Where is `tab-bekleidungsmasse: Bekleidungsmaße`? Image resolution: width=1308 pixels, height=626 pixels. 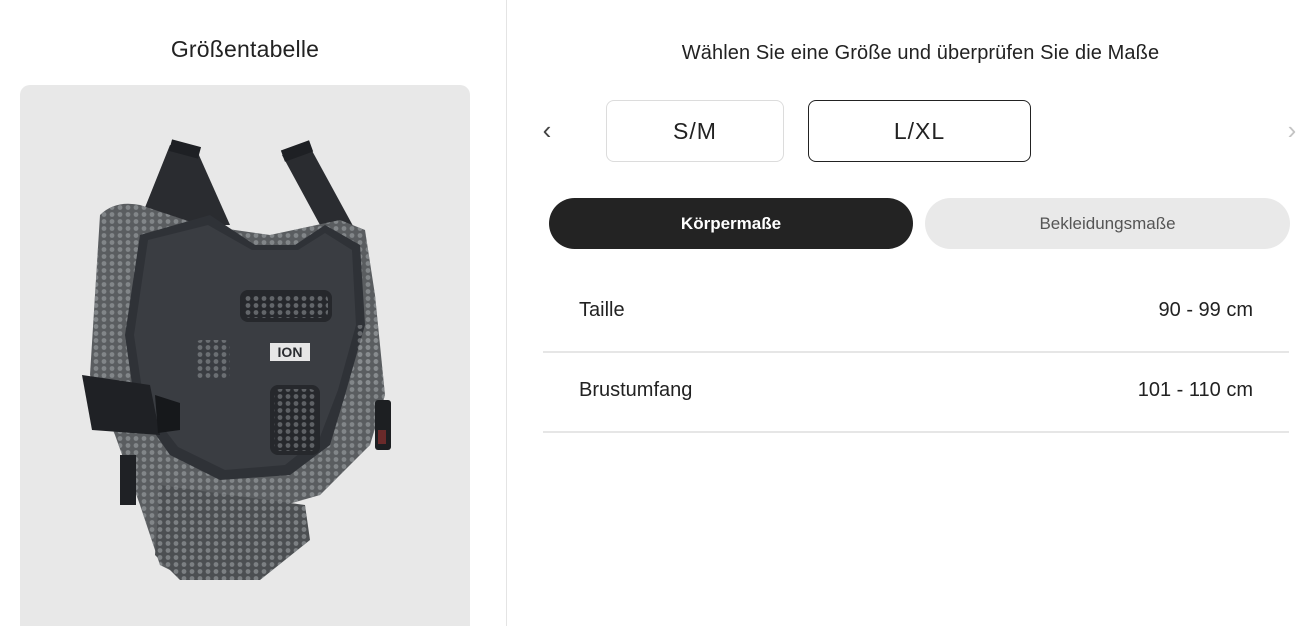
tab-bekleidungsmasse: Bekleidungsmaße is located at coordinates (1107, 223).